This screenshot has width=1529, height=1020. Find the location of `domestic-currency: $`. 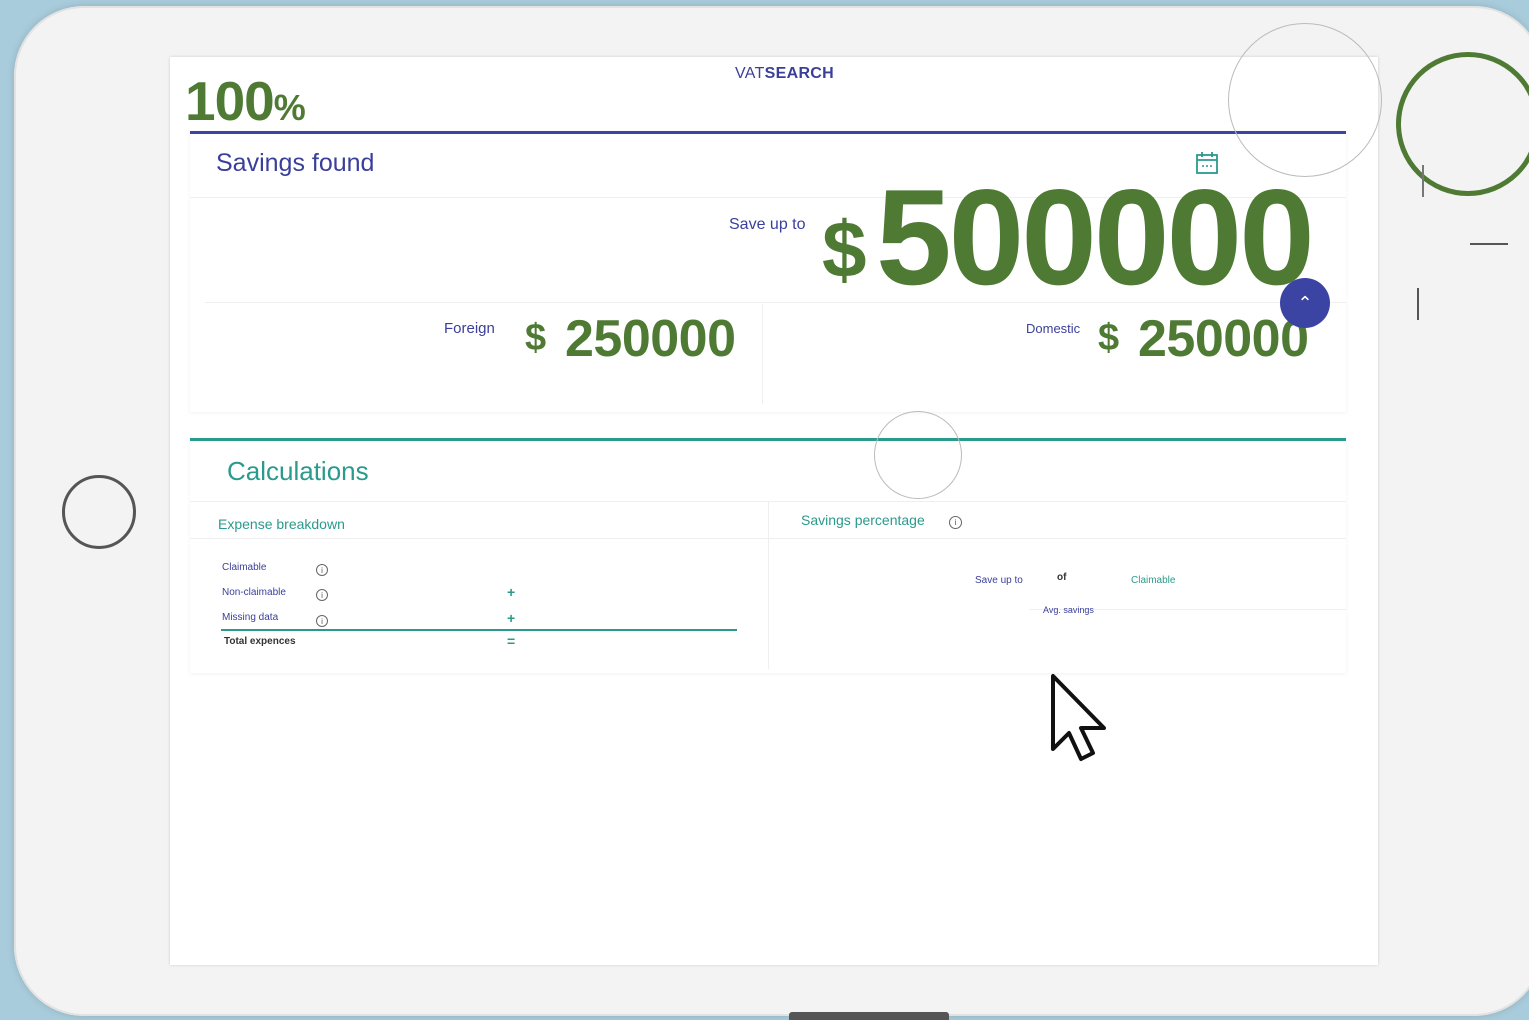

domestic-currency: $ is located at coordinates (1109, 338).